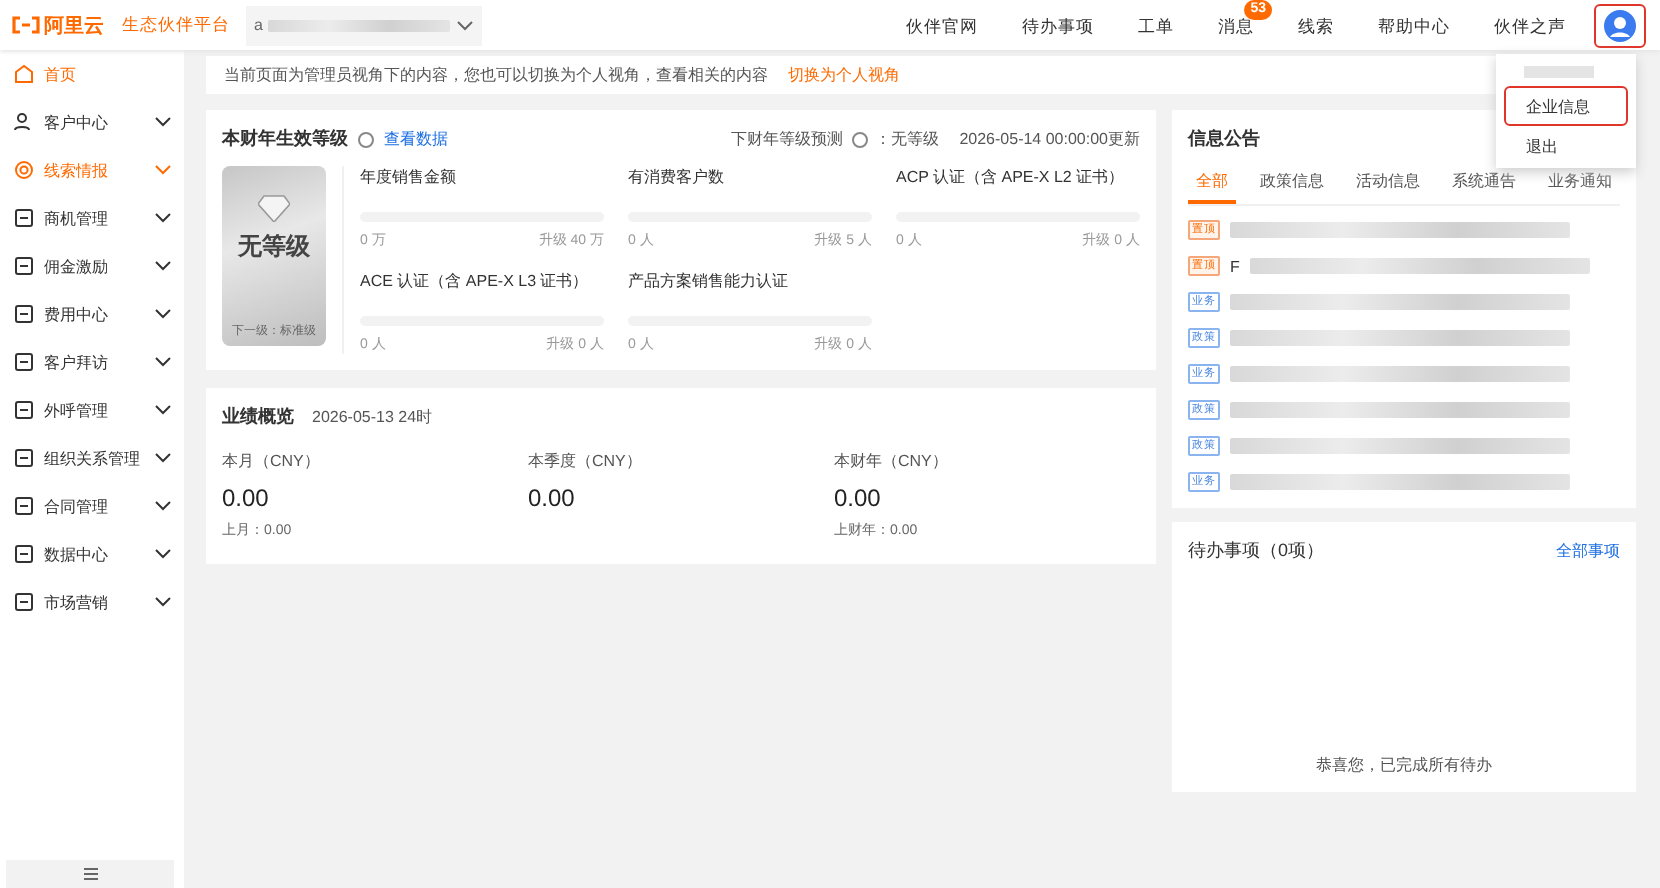 The width and height of the screenshot is (1660, 888). What do you see at coordinates (1049, 139) in the screenshot?
I see `update-time: 2026-05-14 00:00:00更新` at bounding box center [1049, 139].